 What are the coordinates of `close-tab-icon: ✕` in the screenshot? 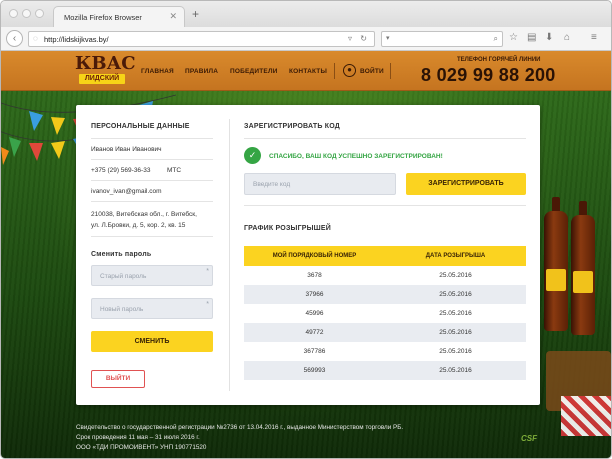 It's located at (173, 16).